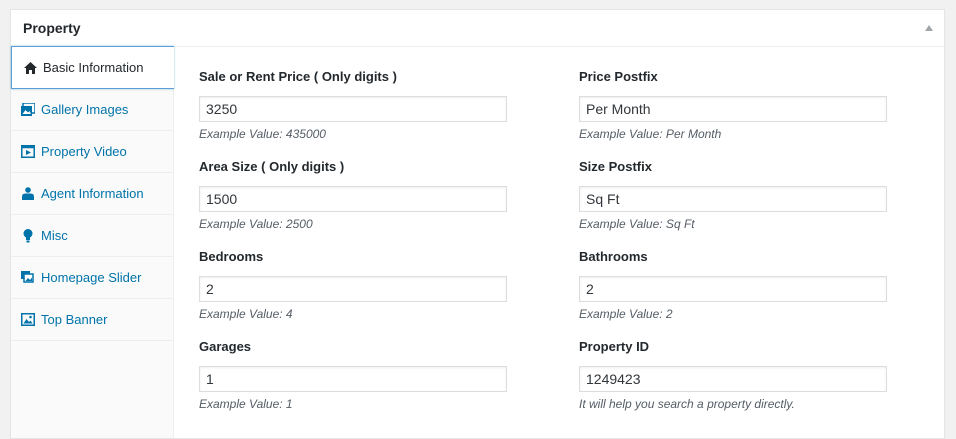 Image resolution: width=956 pixels, height=439 pixels. I want to click on tab-gallery-images: Gallery Images, so click(92, 110).